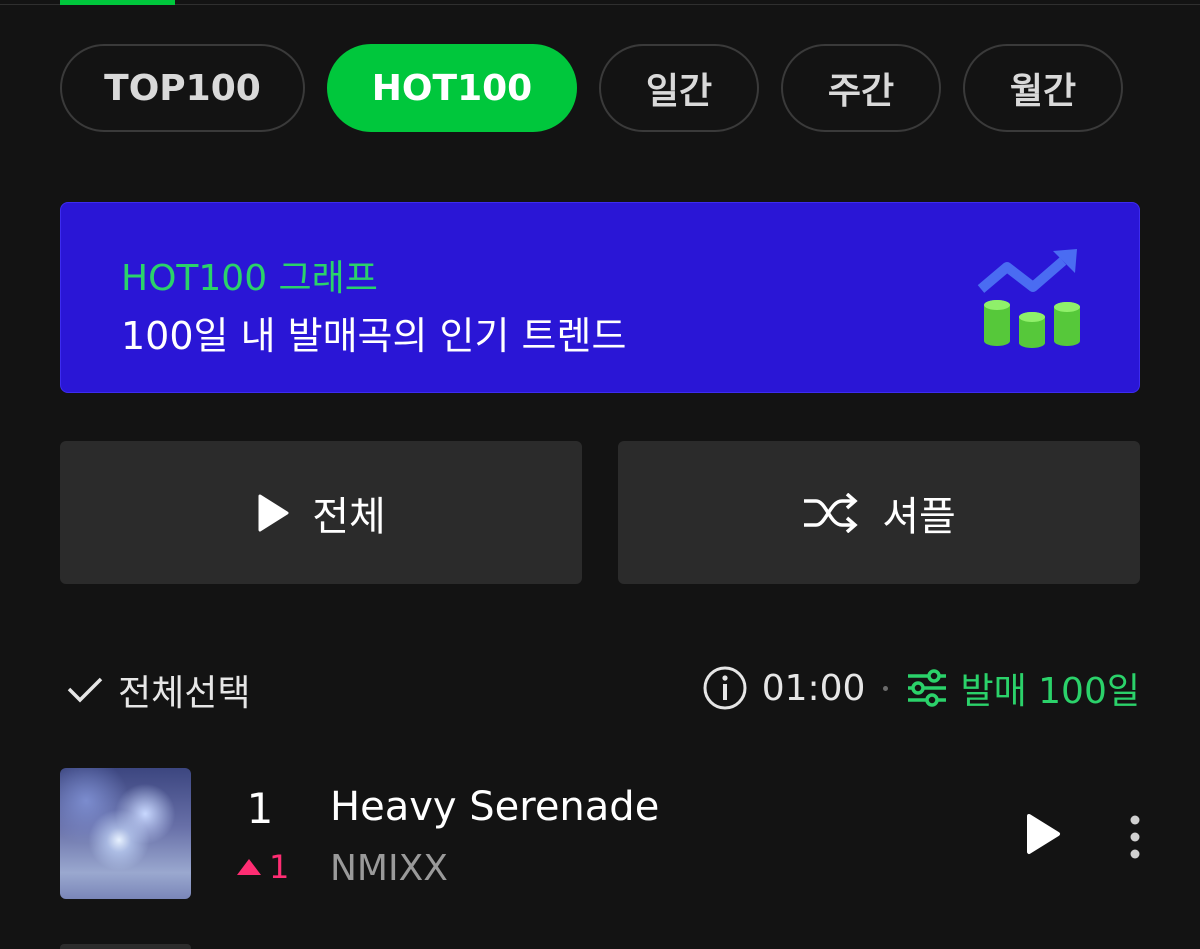  I want to click on tab-hot100: HOT100, so click(452, 88).